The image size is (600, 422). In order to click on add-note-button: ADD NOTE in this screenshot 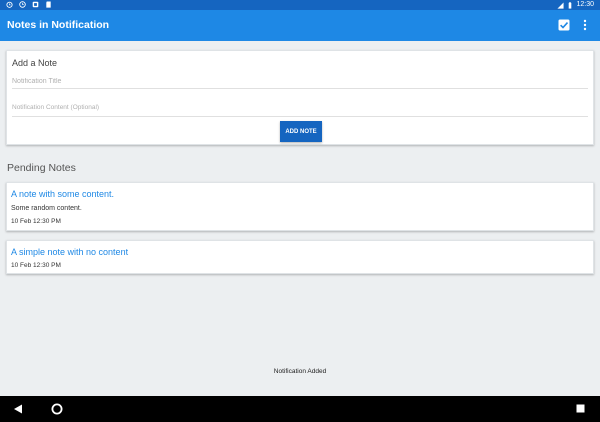, I will do `click(301, 131)`.